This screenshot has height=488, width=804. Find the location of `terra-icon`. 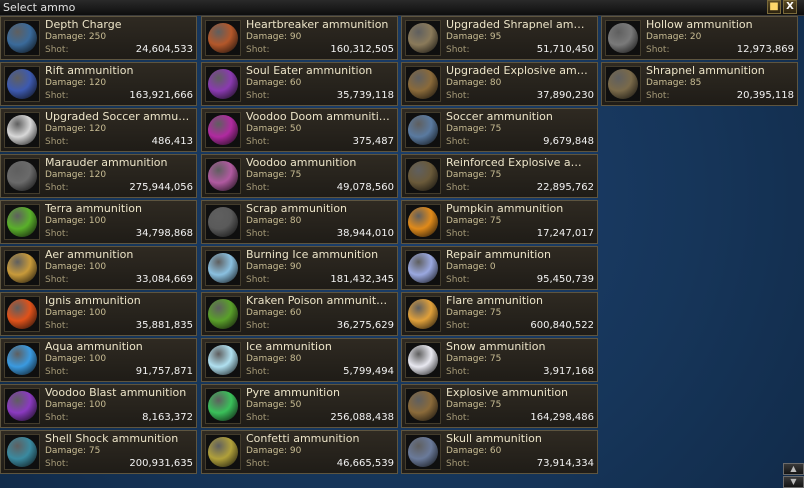

terra-icon is located at coordinates (22, 222).